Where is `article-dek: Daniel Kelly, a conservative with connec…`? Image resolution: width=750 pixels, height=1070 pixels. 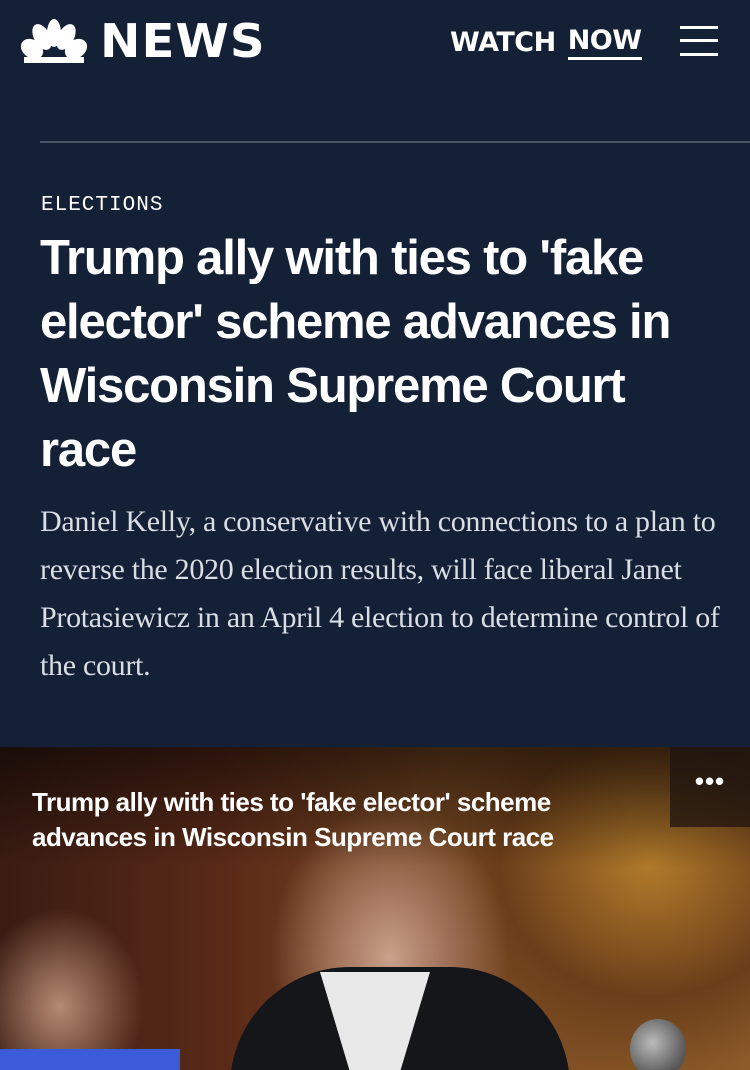
article-dek: Daniel Kelly, a conservative with connec… is located at coordinates (380, 593).